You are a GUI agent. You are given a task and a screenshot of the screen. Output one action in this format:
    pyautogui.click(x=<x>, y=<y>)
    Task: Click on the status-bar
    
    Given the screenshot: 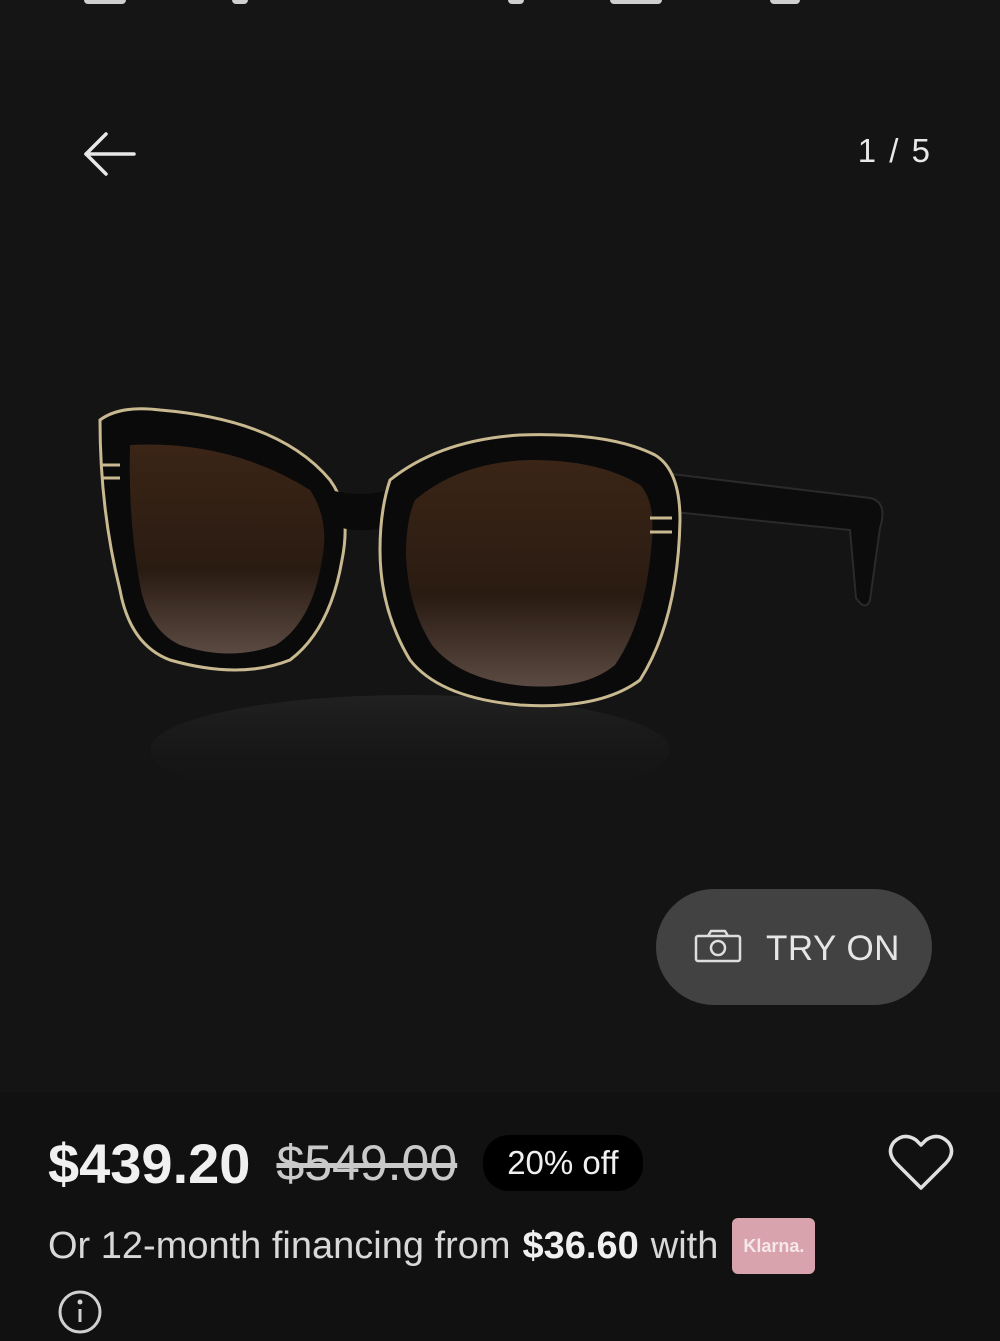 What is the action you would take?
    pyautogui.click(x=500, y=31)
    